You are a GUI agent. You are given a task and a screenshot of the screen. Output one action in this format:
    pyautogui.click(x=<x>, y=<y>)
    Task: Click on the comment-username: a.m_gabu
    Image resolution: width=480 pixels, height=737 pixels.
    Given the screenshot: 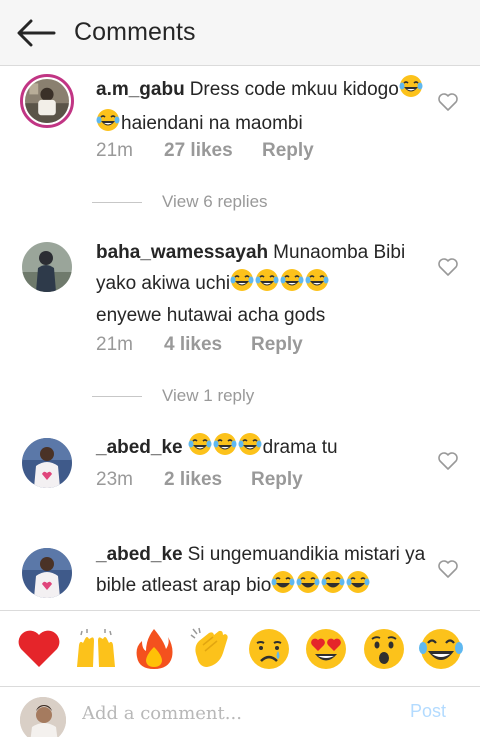 What is the action you would take?
    pyautogui.click(x=140, y=89)
    